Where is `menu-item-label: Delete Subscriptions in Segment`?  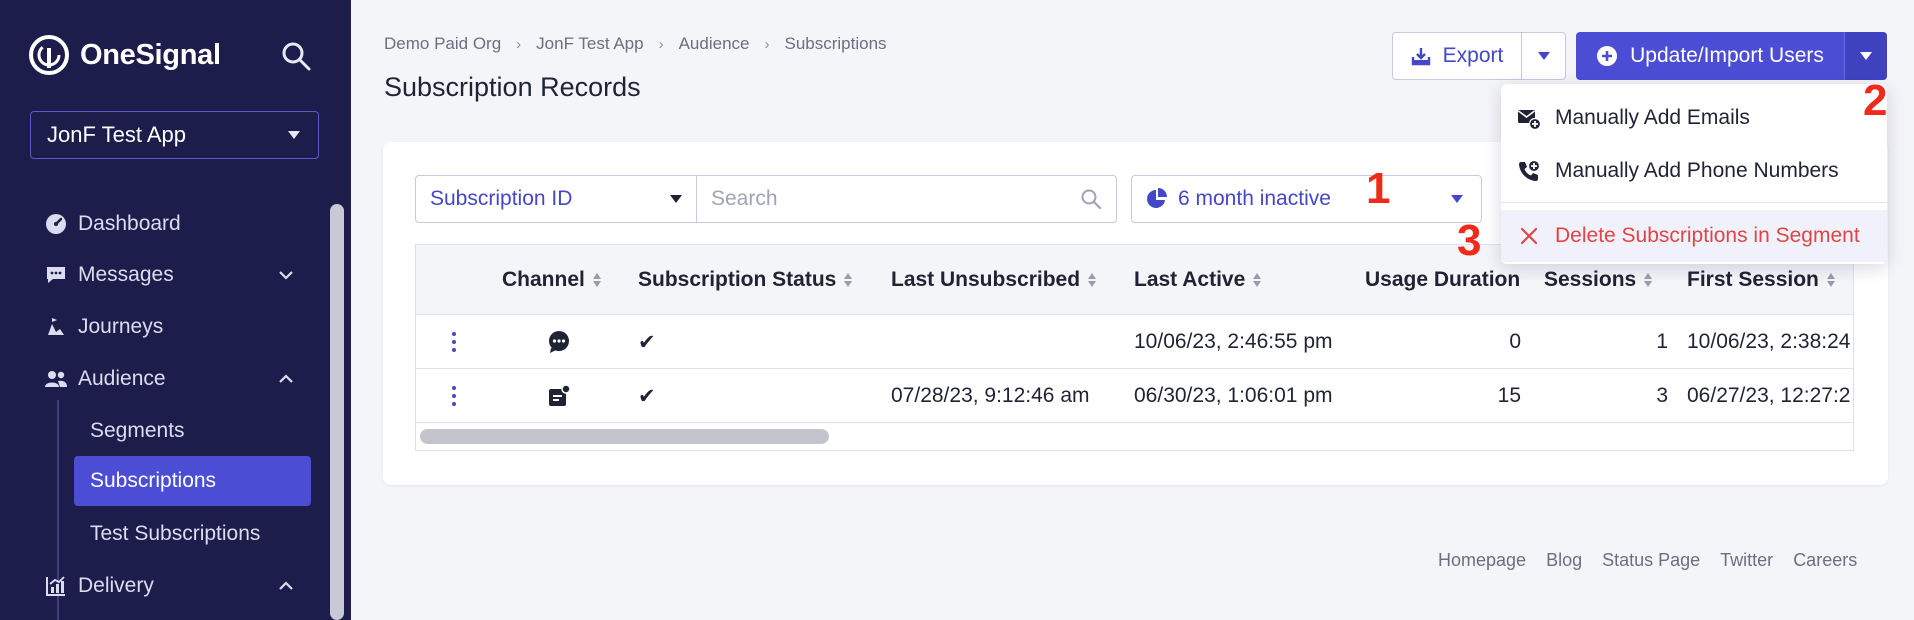
menu-item-label: Delete Subscriptions in Segment is located at coordinates (1707, 235).